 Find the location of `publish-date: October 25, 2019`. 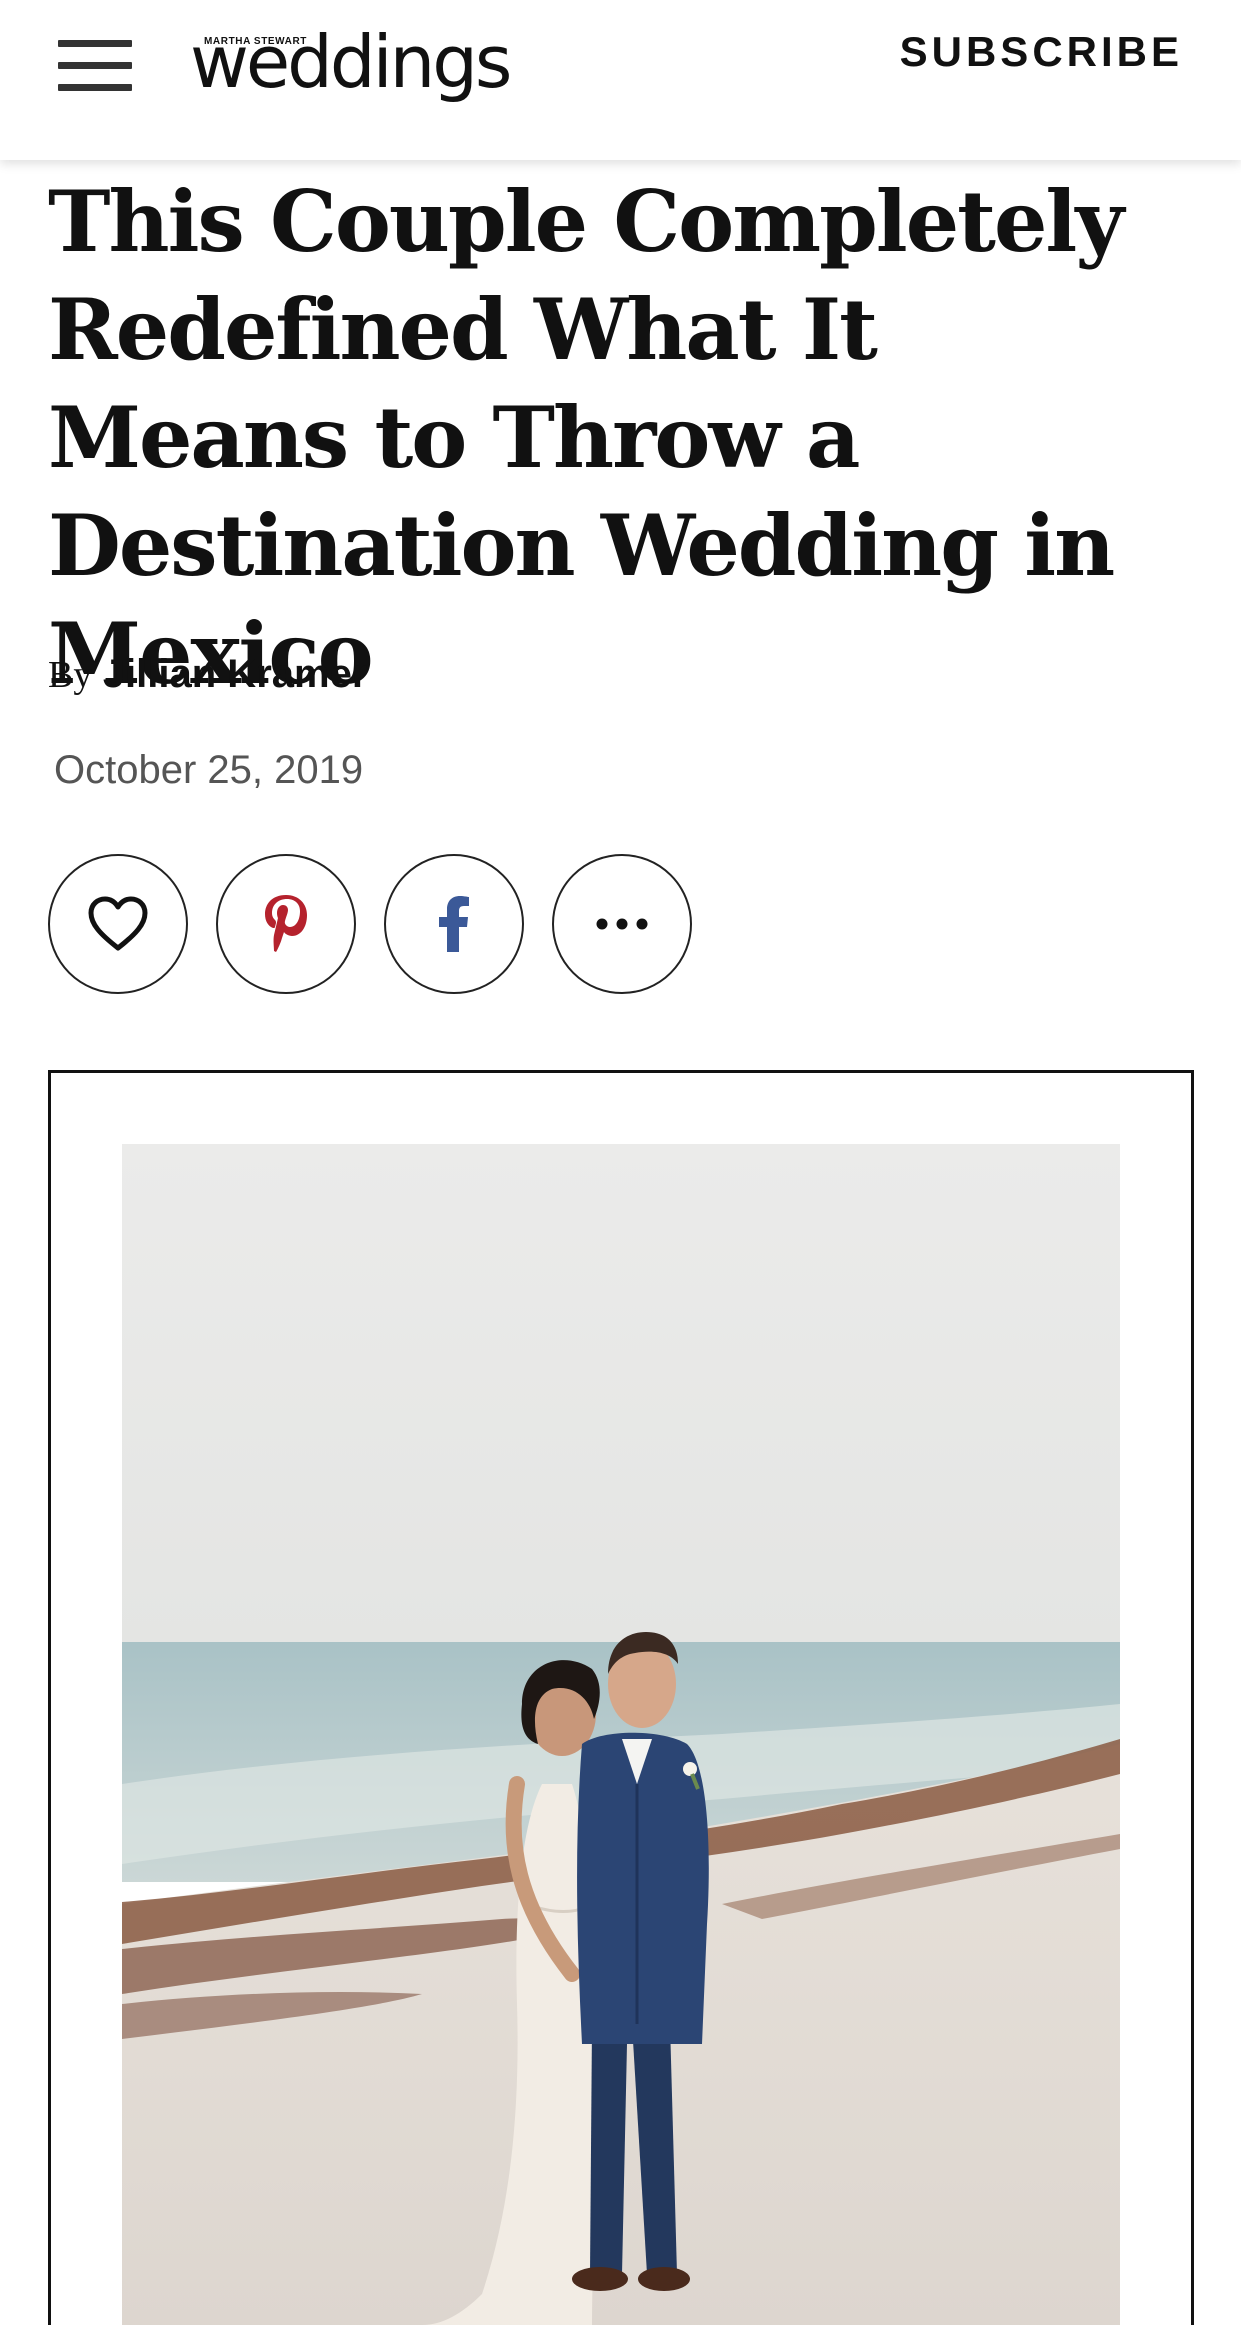

publish-date: October 25, 2019 is located at coordinates (209, 770).